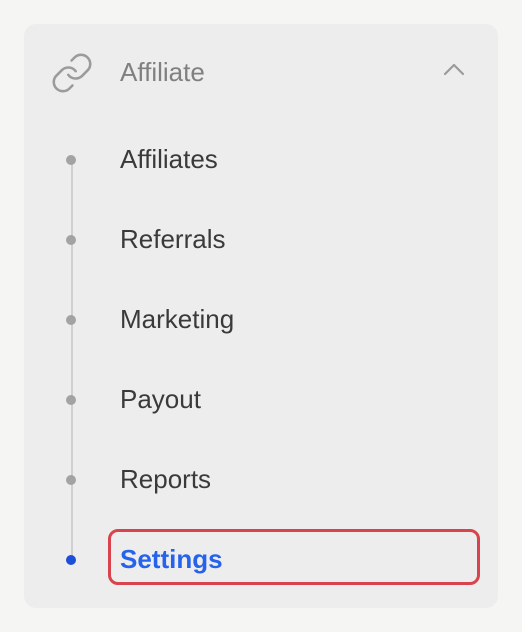  I want to click on link-icon, so click(72, 73).